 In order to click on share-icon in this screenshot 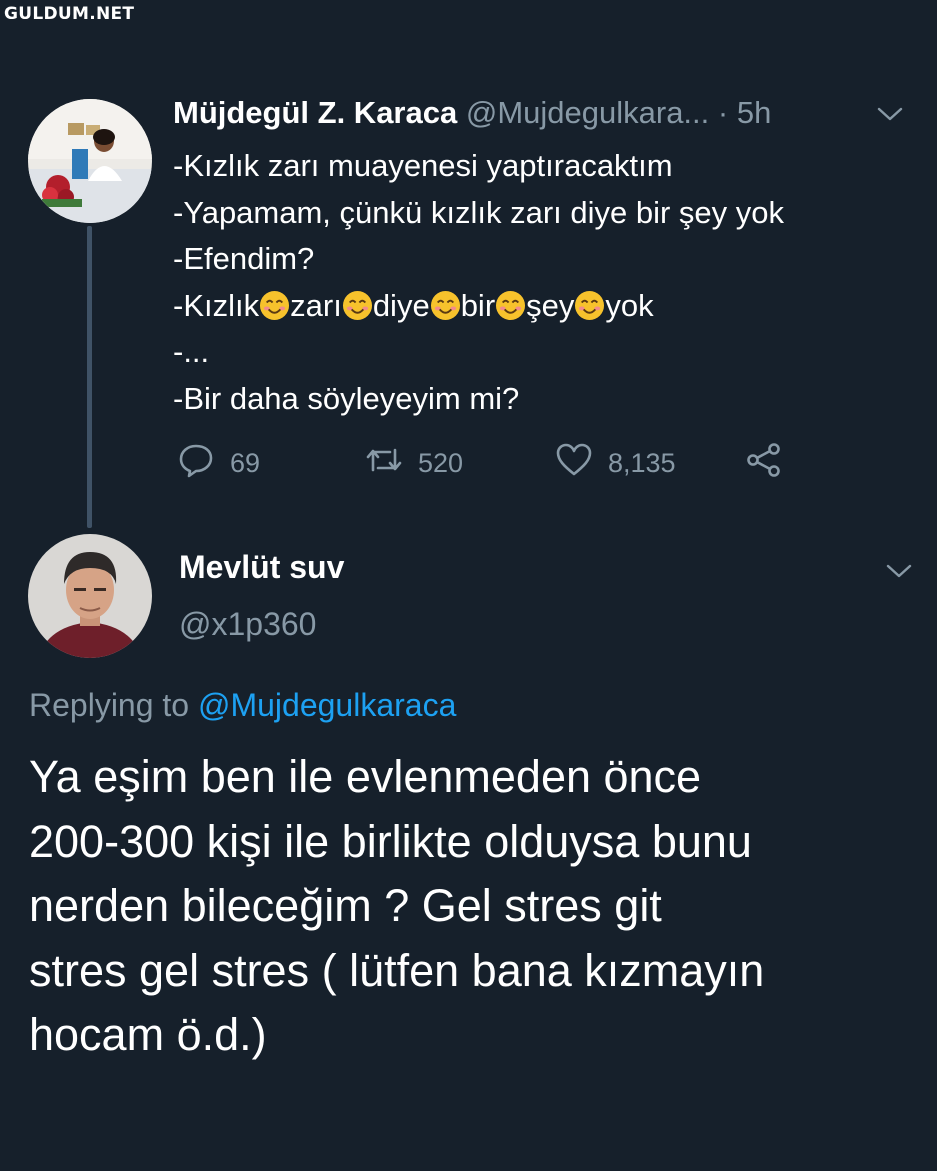, I will do `click(764, 463)`.